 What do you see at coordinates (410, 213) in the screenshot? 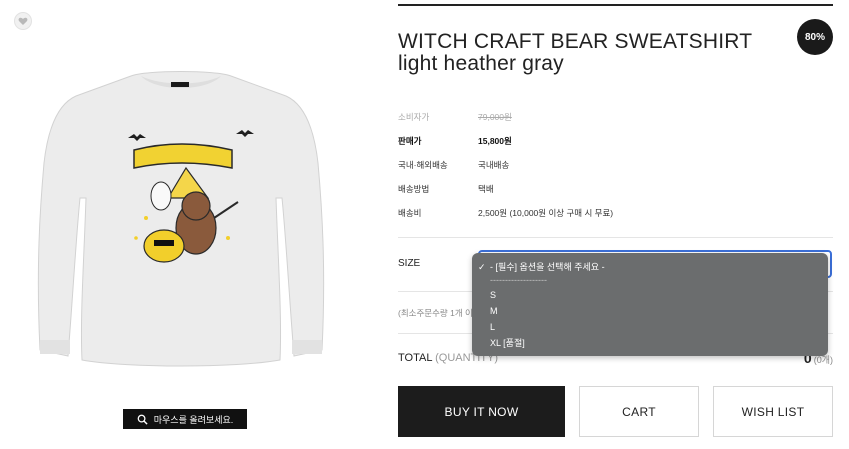
I see `spec-label: 배송비` at bounding box center [410, 213].